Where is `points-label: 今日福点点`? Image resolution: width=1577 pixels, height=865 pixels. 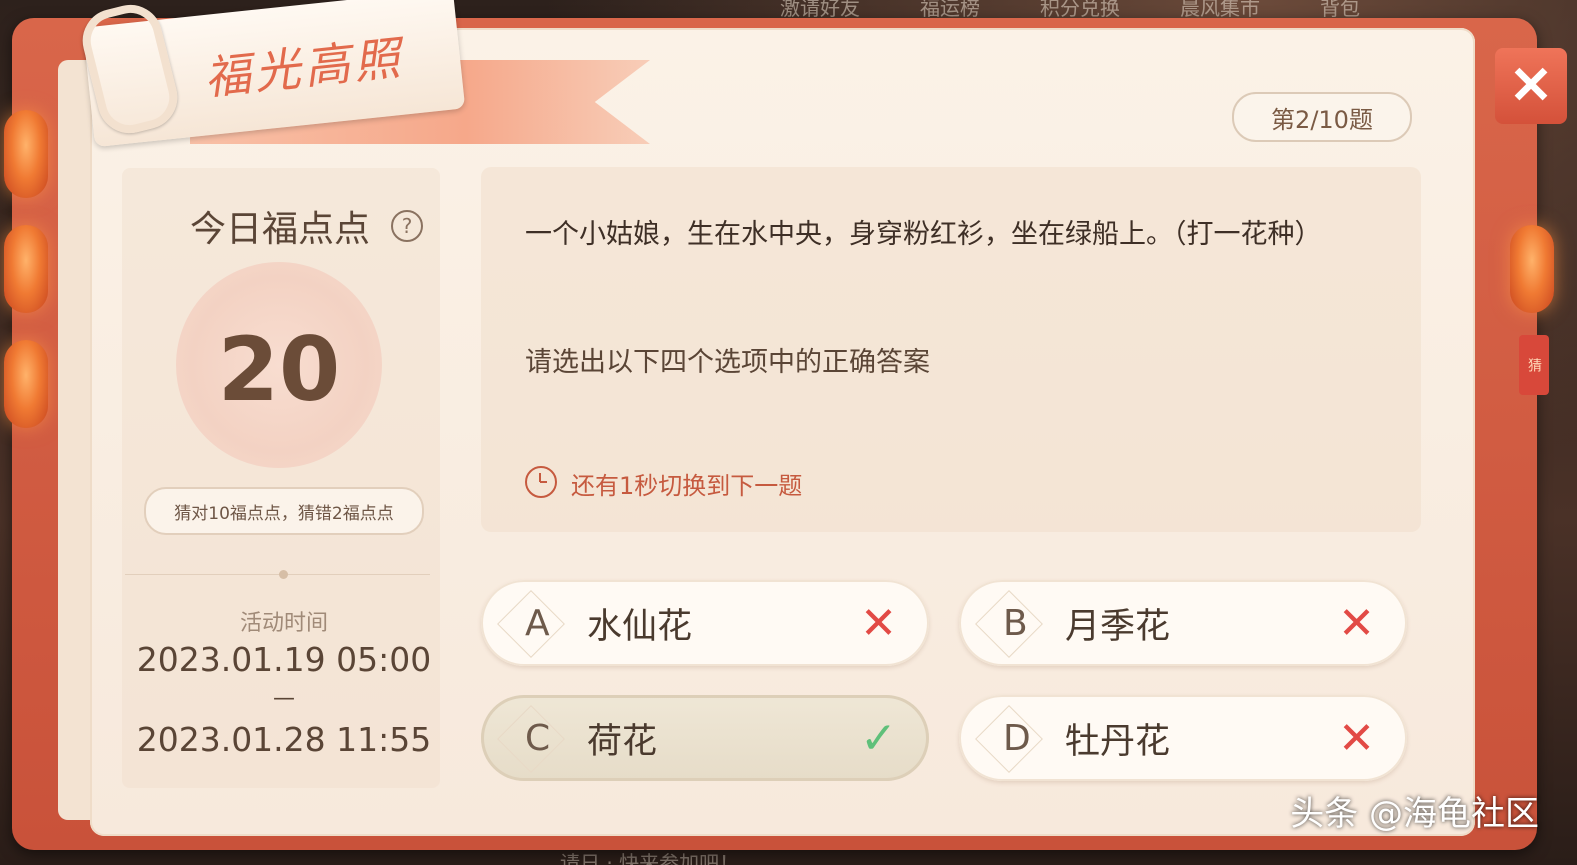
points-label: 今日福点点 is located at coordinates (280, 229).